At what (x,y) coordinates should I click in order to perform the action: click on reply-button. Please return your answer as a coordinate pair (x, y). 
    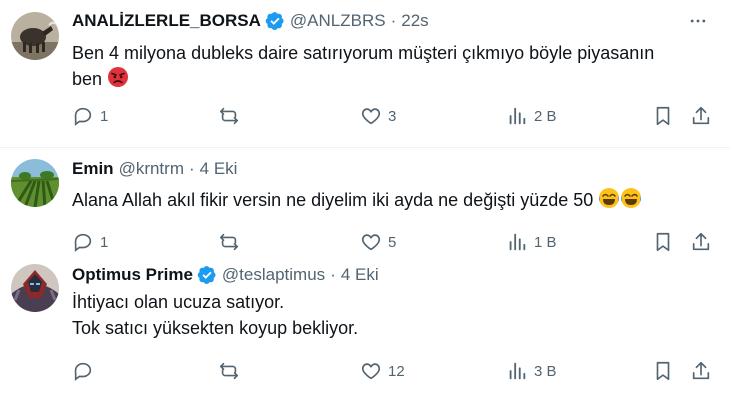
    Looking at the image, I should click on (86, 371).